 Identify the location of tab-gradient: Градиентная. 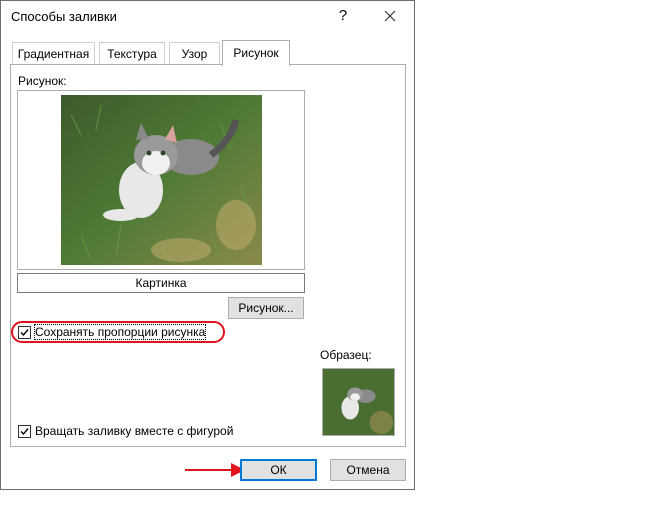
(53, 53).